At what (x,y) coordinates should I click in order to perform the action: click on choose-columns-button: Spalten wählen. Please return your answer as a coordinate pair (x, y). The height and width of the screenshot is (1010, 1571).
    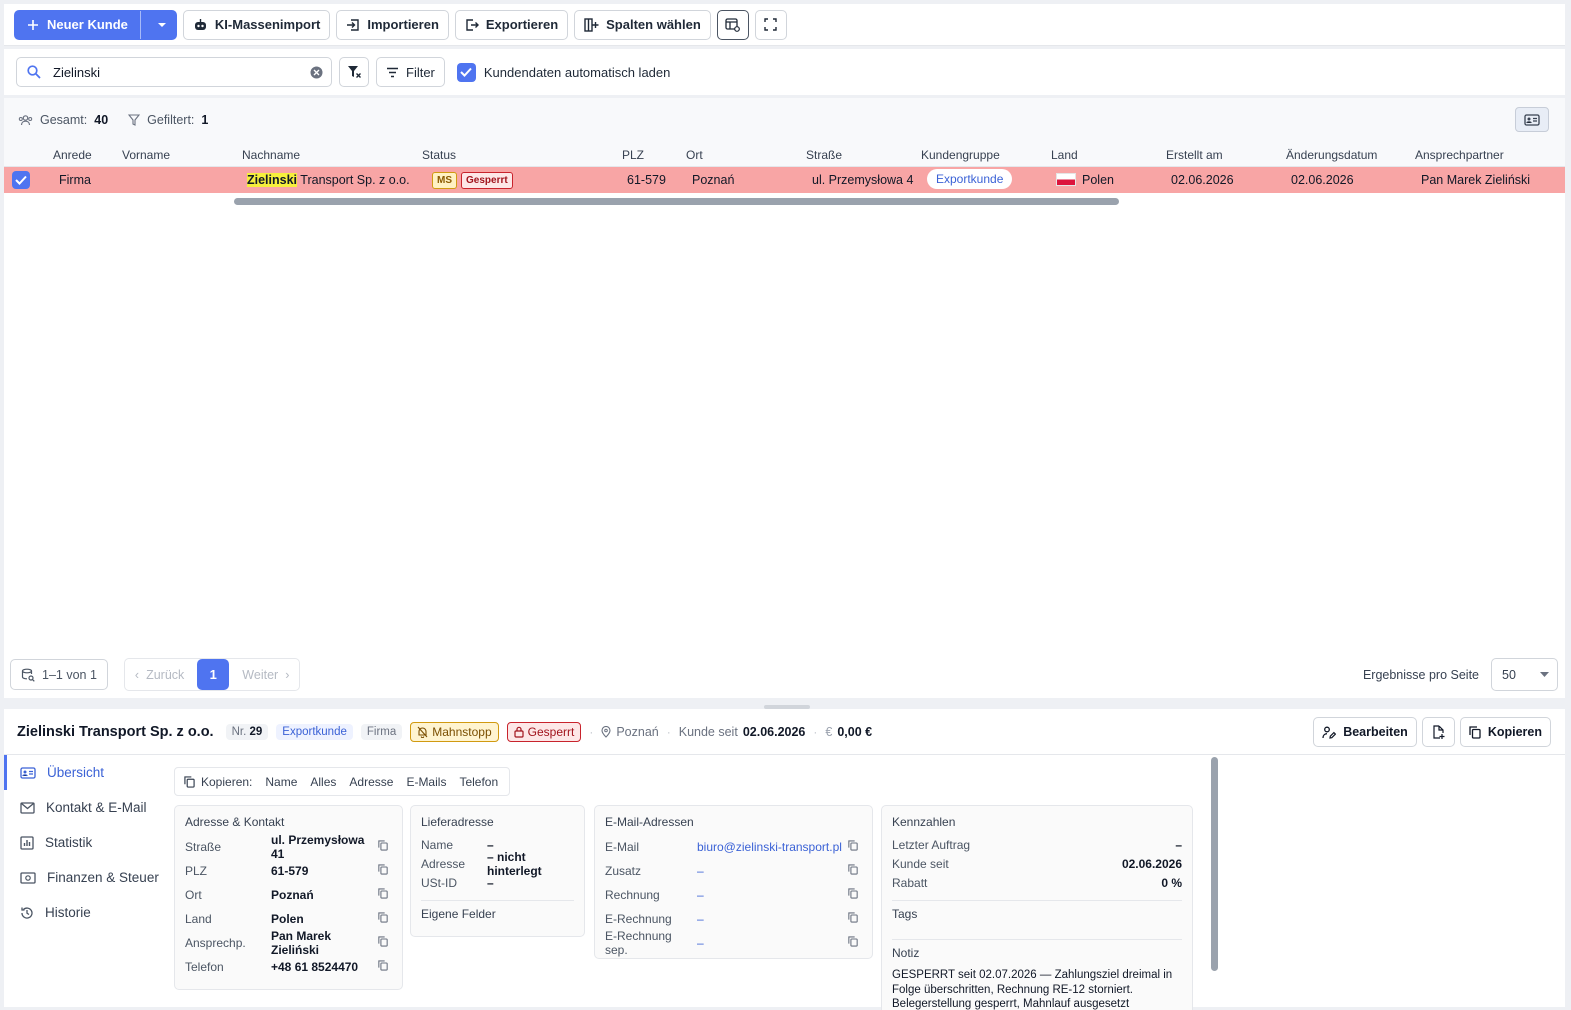
    Looking at the image, I should click on (642, 24).